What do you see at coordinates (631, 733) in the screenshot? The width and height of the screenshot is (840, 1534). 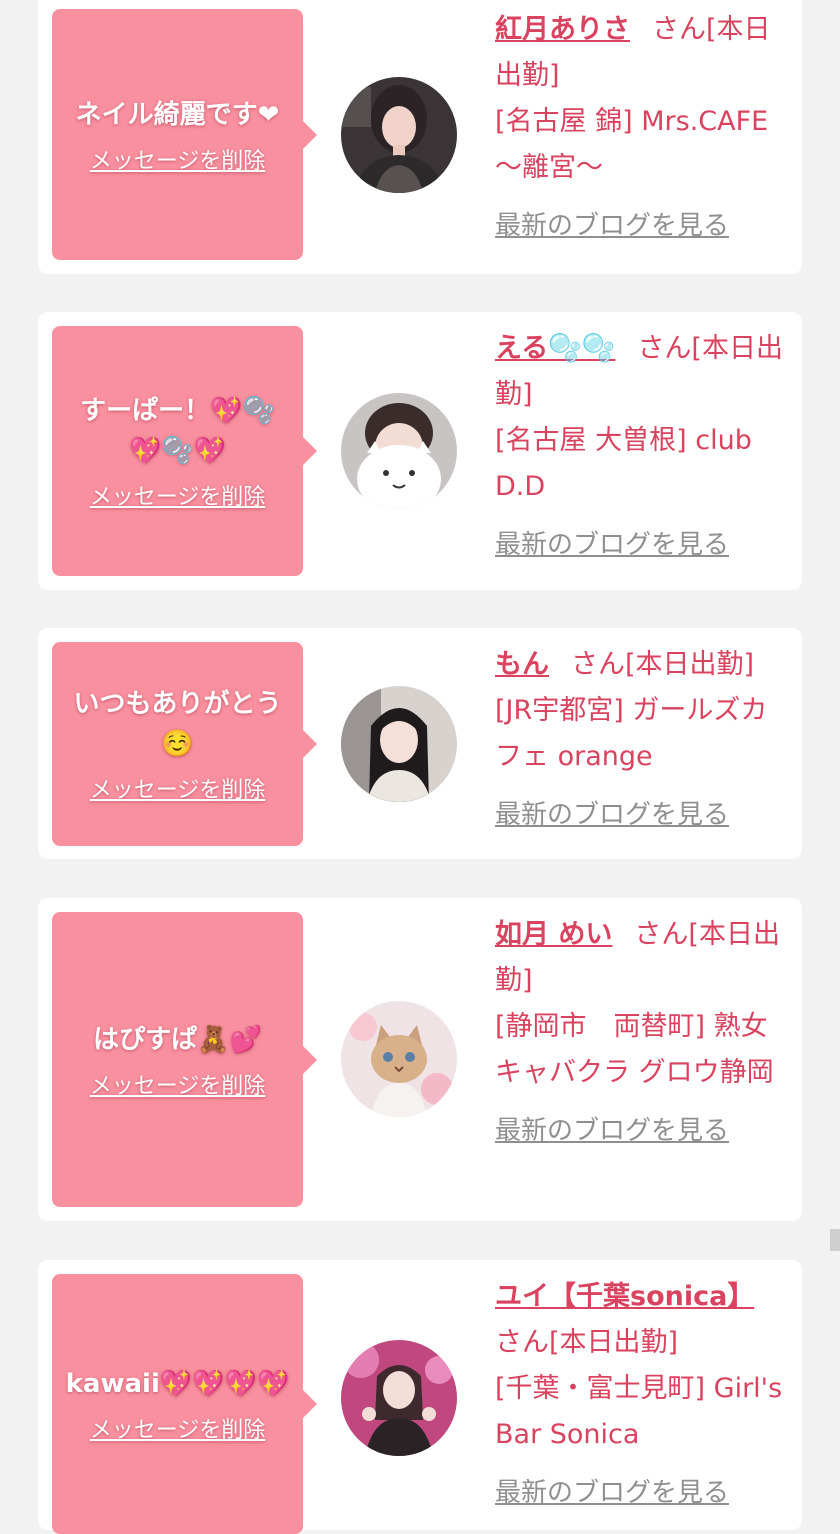 I see `shop-text: [JR宇都宮] ガールズカフェ orange` at bounding box center [631, 733].